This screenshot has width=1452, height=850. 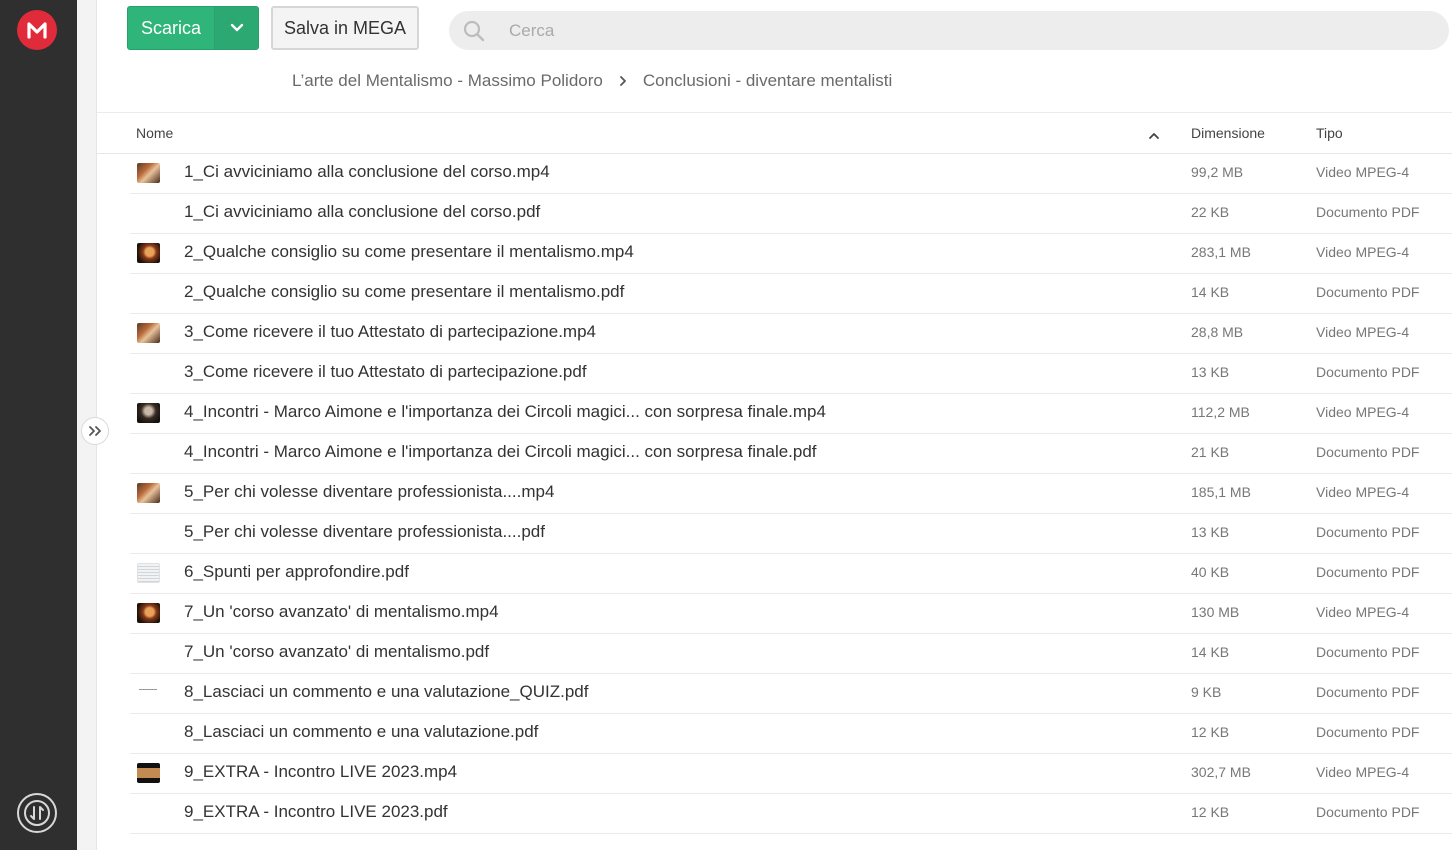 What do you see at coordinates (236, 28) in the screenshot?
I see `chevron-down-icon` at bounding box center [236, 28].